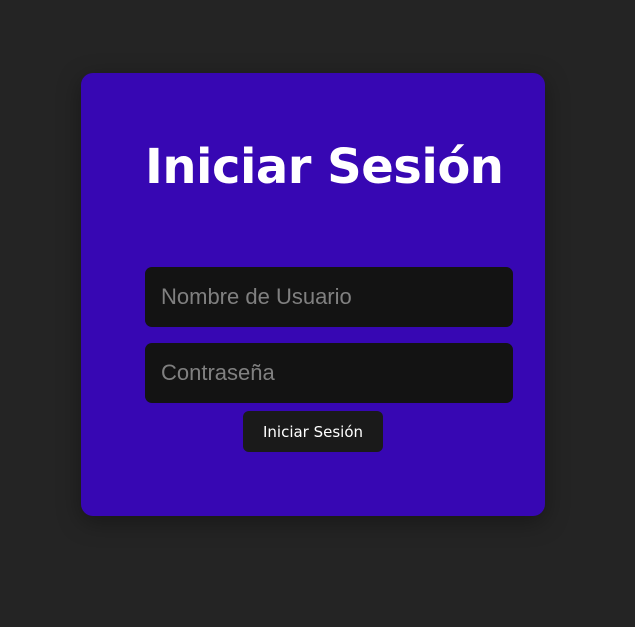 The height and width of the screenshot is (627, 635). Describe the element at coordinates (329, 373) in the screenshot. I see `password-input` at that location.